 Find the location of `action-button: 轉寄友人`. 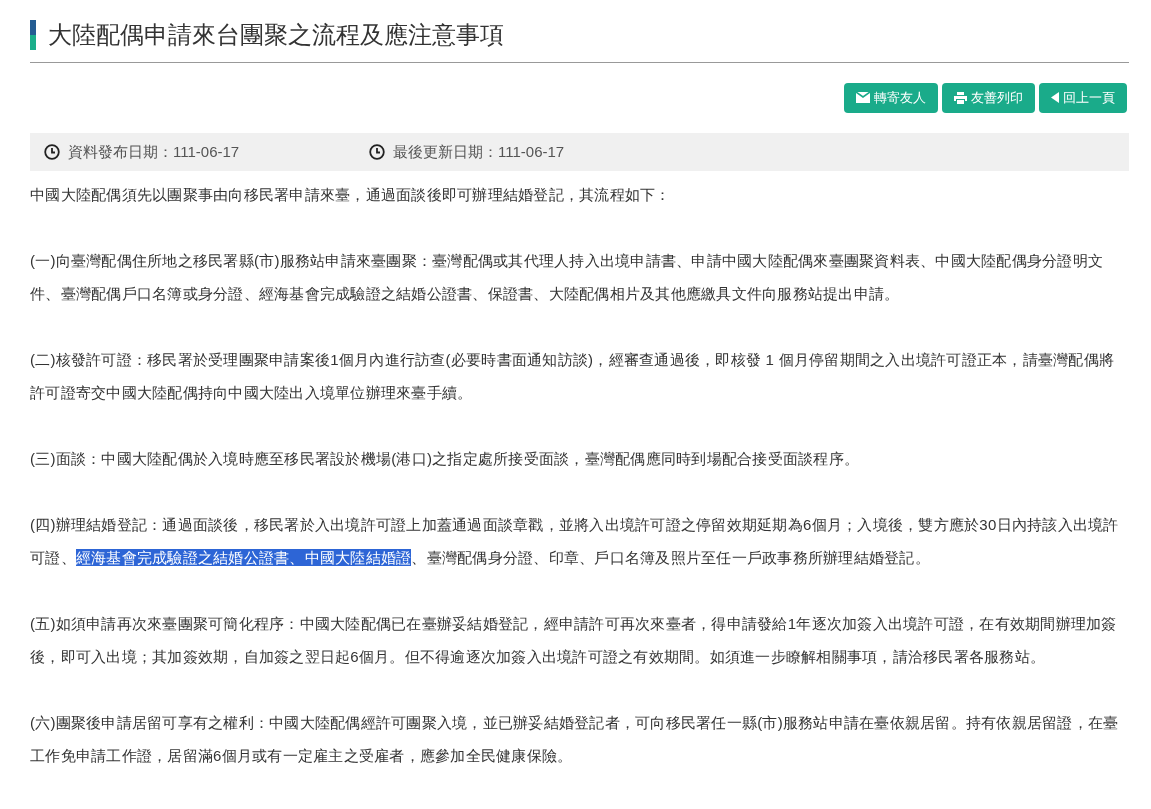

action-button: 轉寄友人 is located at coordinates (891, 98).